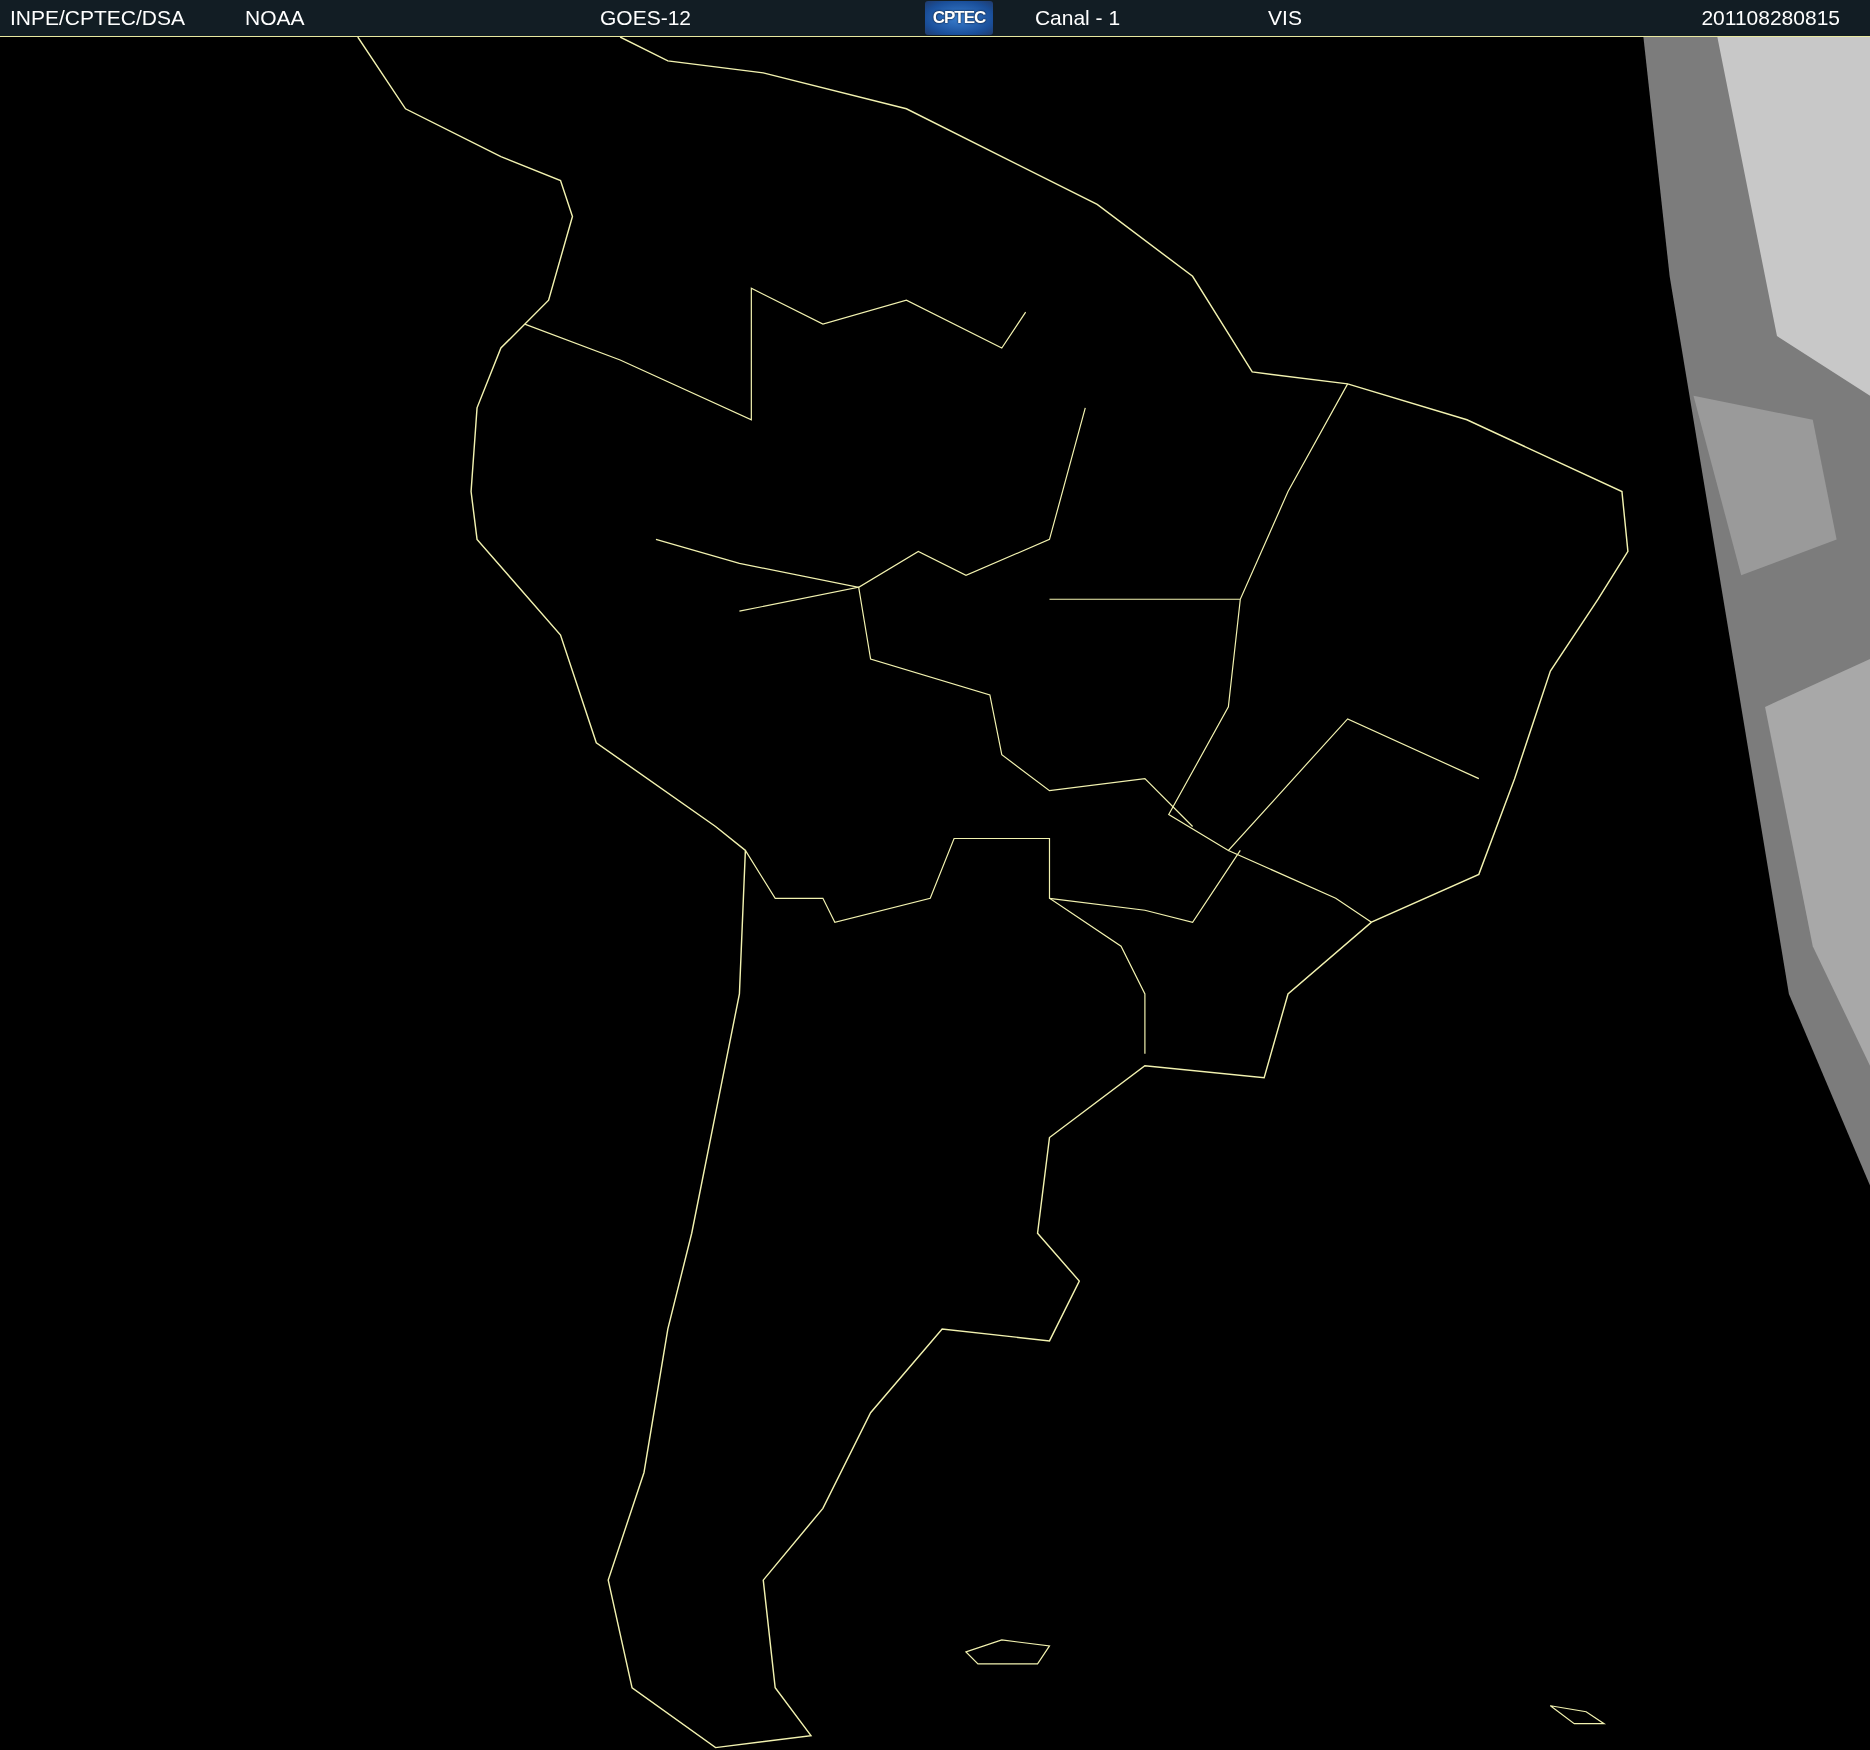 The height and width of the screenshot is (1750, 1870). I want to click on agency-label: INPE/CPTEC/DSA, so click(98, 18).